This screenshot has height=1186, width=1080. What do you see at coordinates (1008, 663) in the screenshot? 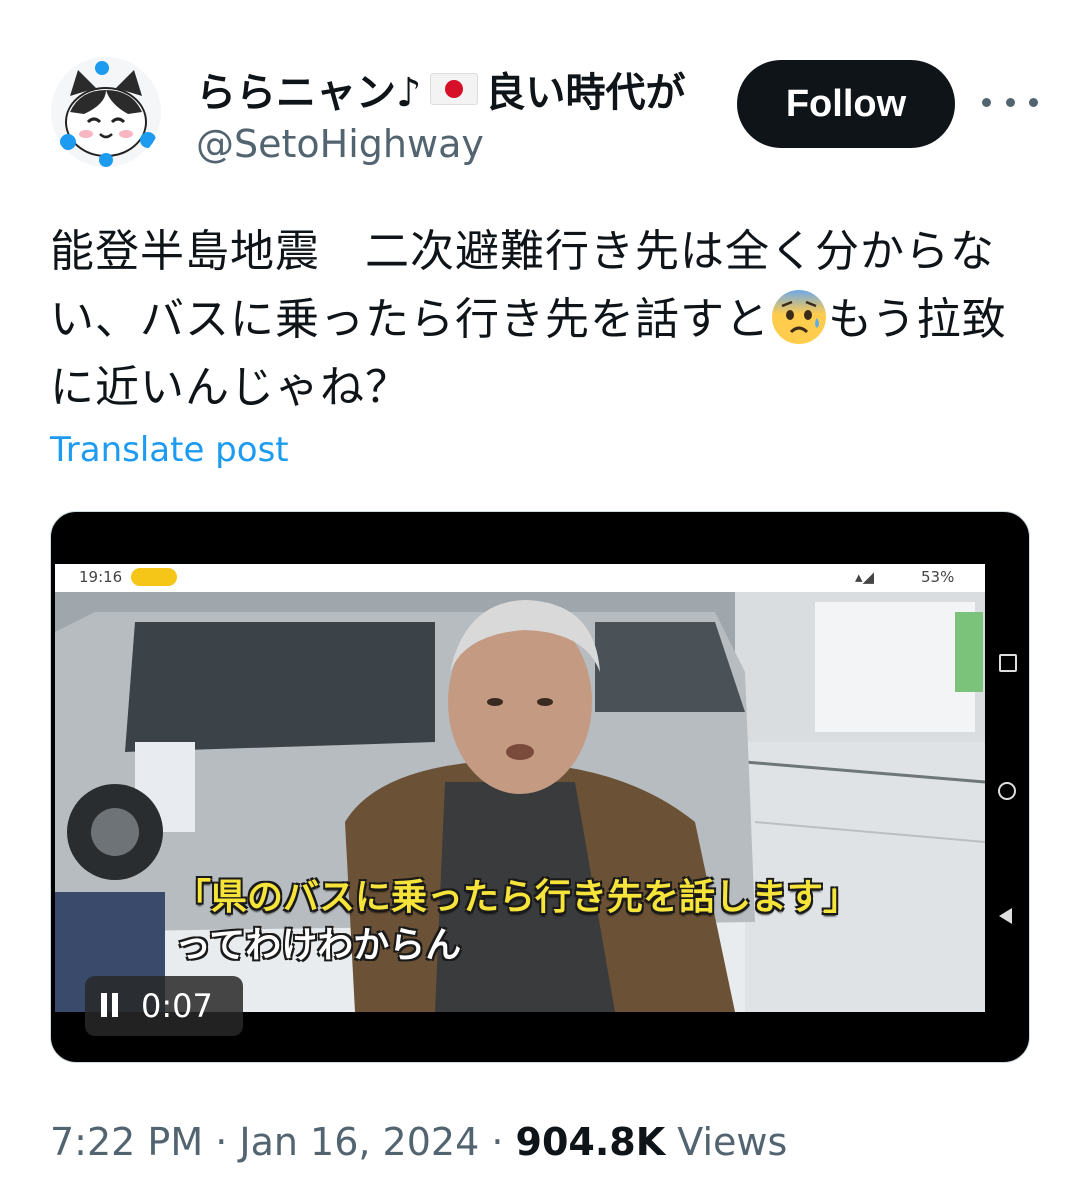
I see `recent-apps-icon` at bounding box center [1008, 663].